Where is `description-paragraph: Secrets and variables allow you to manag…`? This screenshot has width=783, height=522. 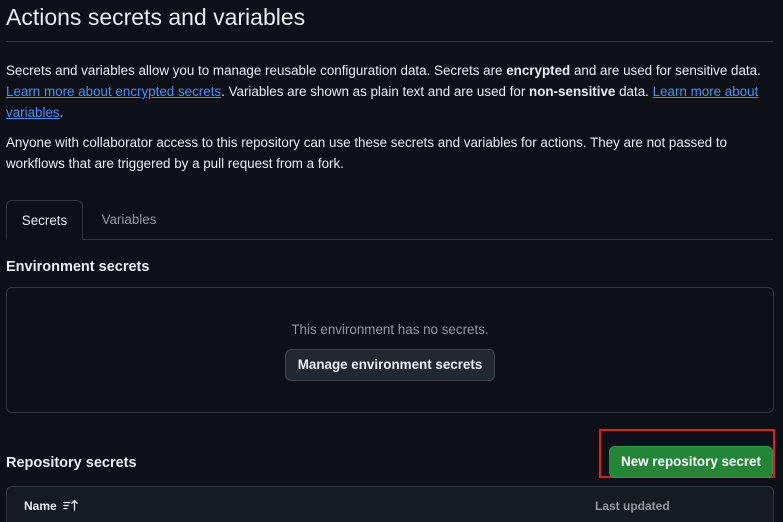
description-paragraph: Secrets and variables allow you to manag… is located at coordinates (392, 91).